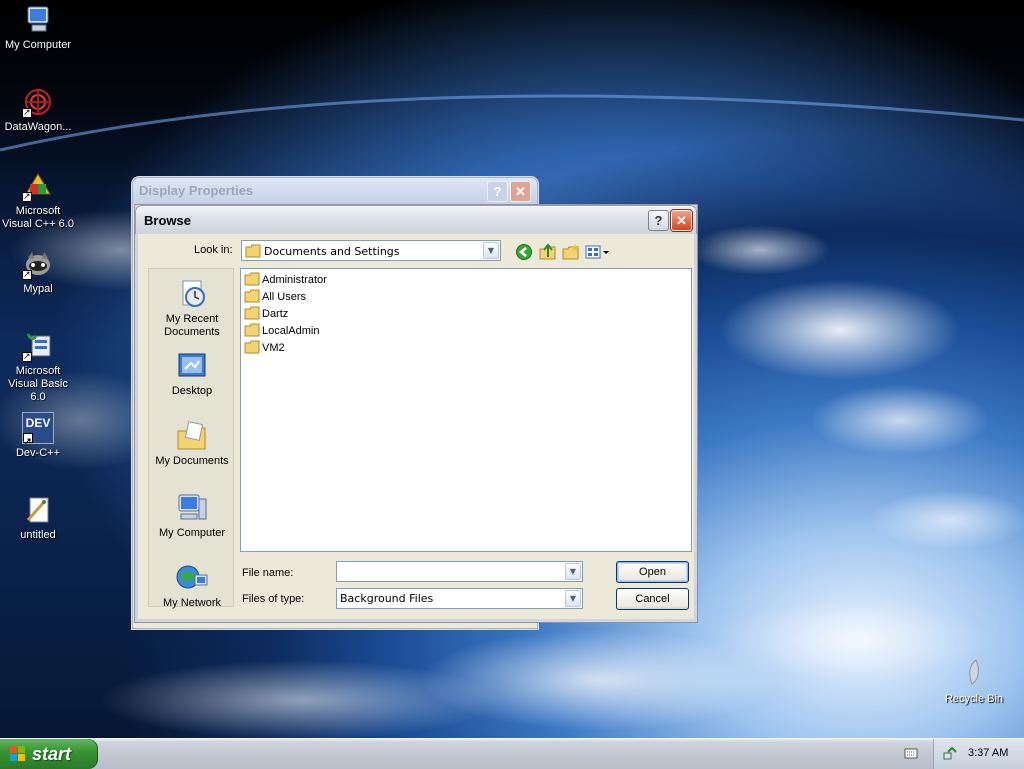 The height and width of the screenshot is (769, 1024). I want to click on taskbar: start 3:37 AM, so click(512, 753).